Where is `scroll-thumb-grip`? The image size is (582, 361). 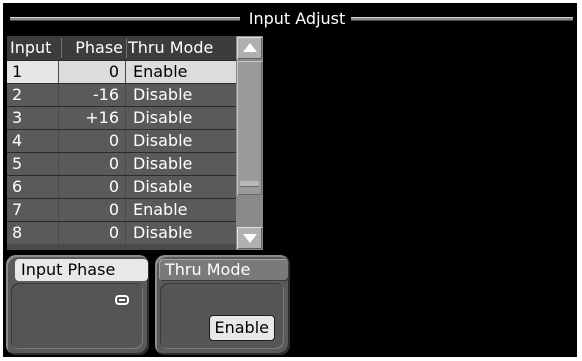 scroll-thumb-grip is located at coordinates (249, 184).